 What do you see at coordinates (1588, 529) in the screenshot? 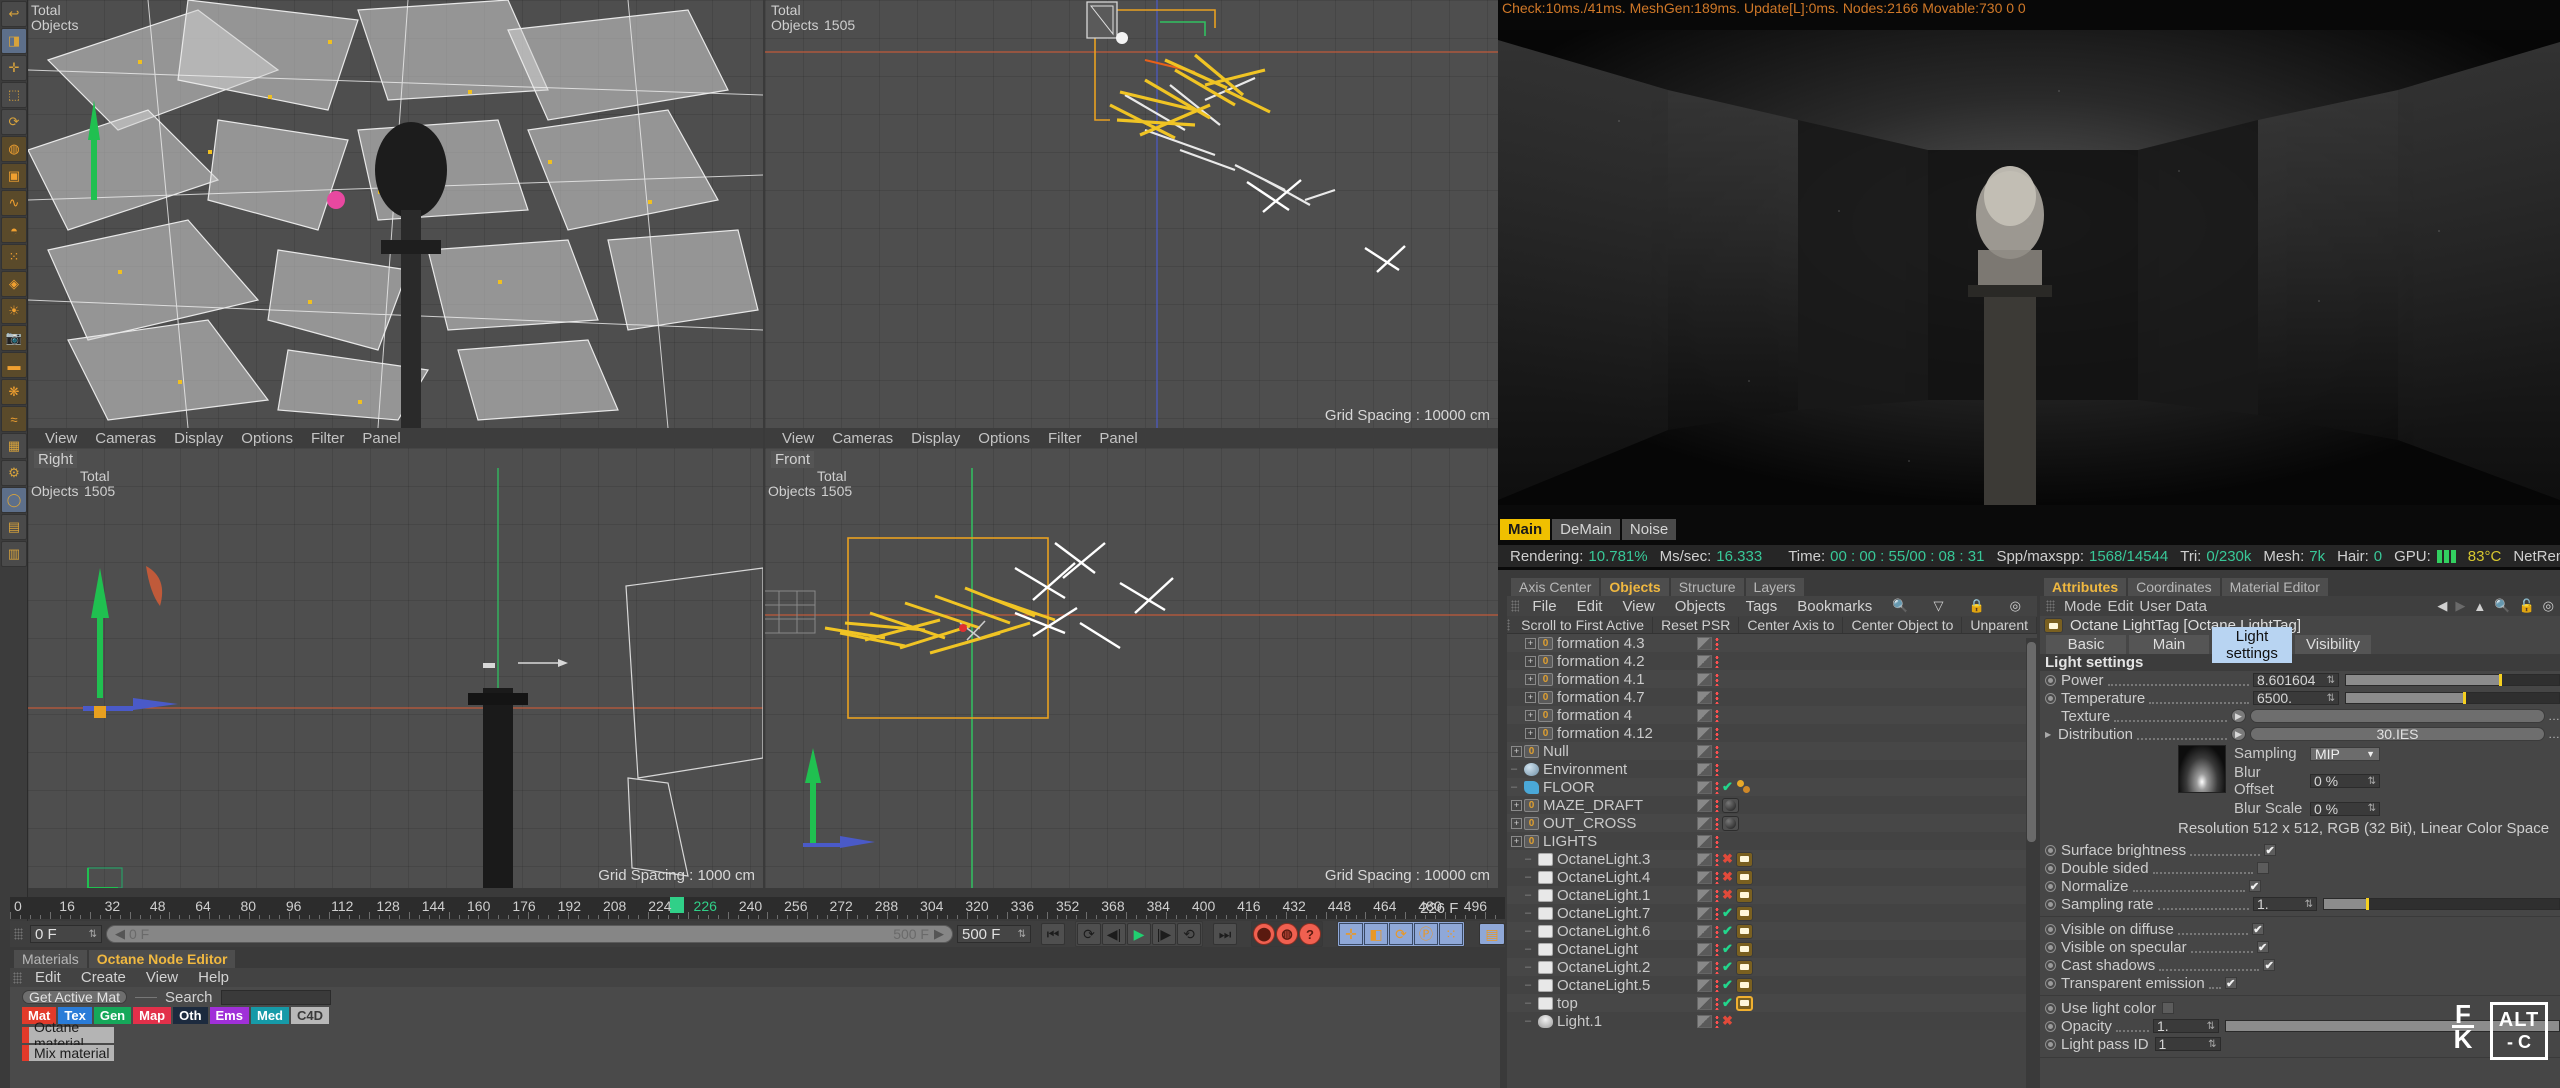
I see `render-pass-tabs: Main DeMain Noise` at bounding box center [1588, 529].